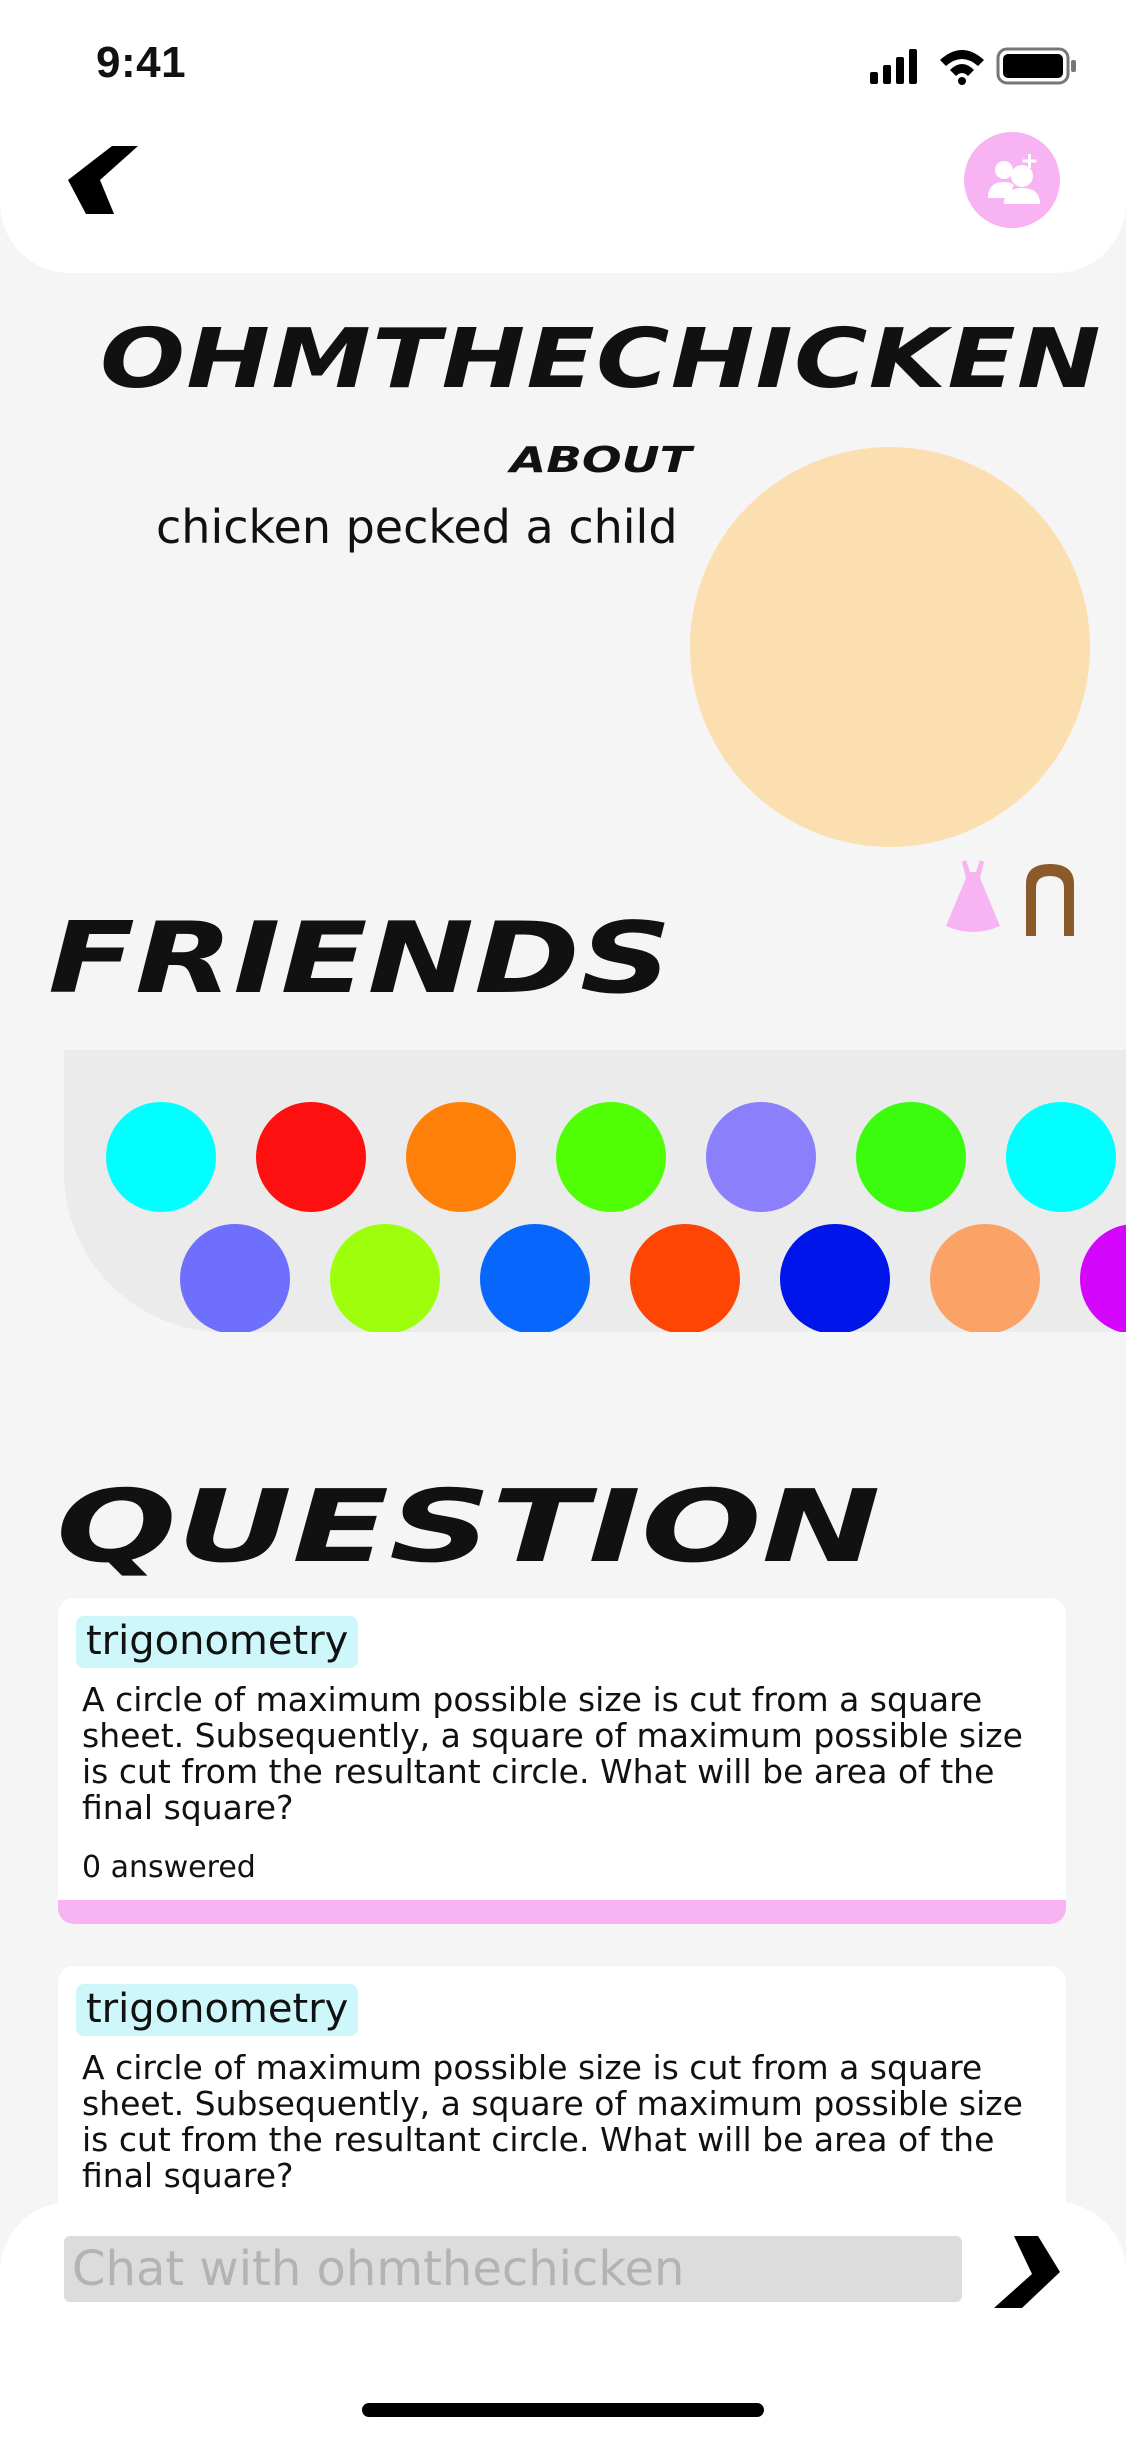 The image size is (1126, 2437). What do you see at coordinates (1036, 66) in the screenshot?
I see `battery-icon` at bounding box center [1036, 66].